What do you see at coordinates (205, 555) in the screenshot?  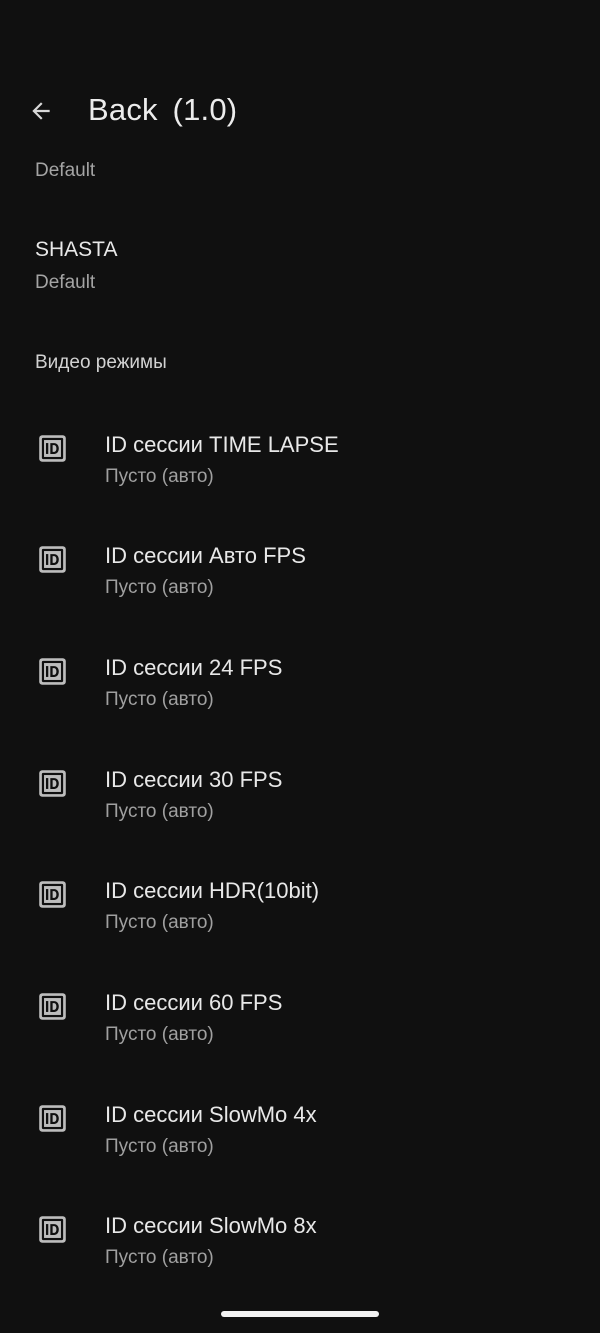 I see `list-item-title: ID сессии Авто FPS` at bounding box center [205, 555].